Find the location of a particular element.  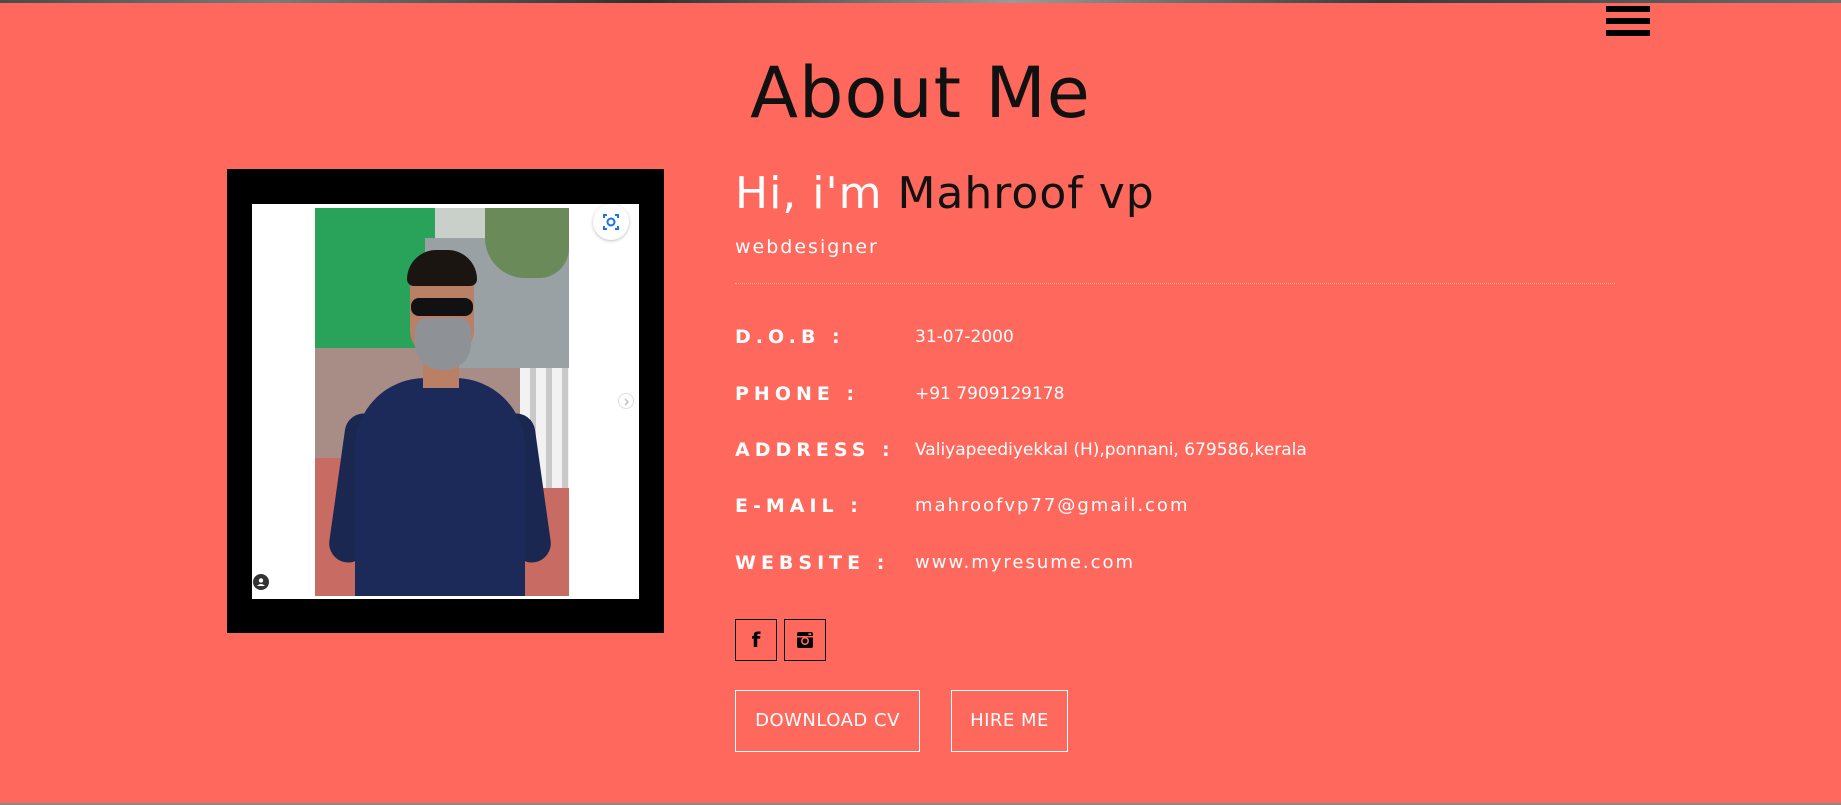

greeting-text: Hi, i'm is located at coordinates (809, 193).